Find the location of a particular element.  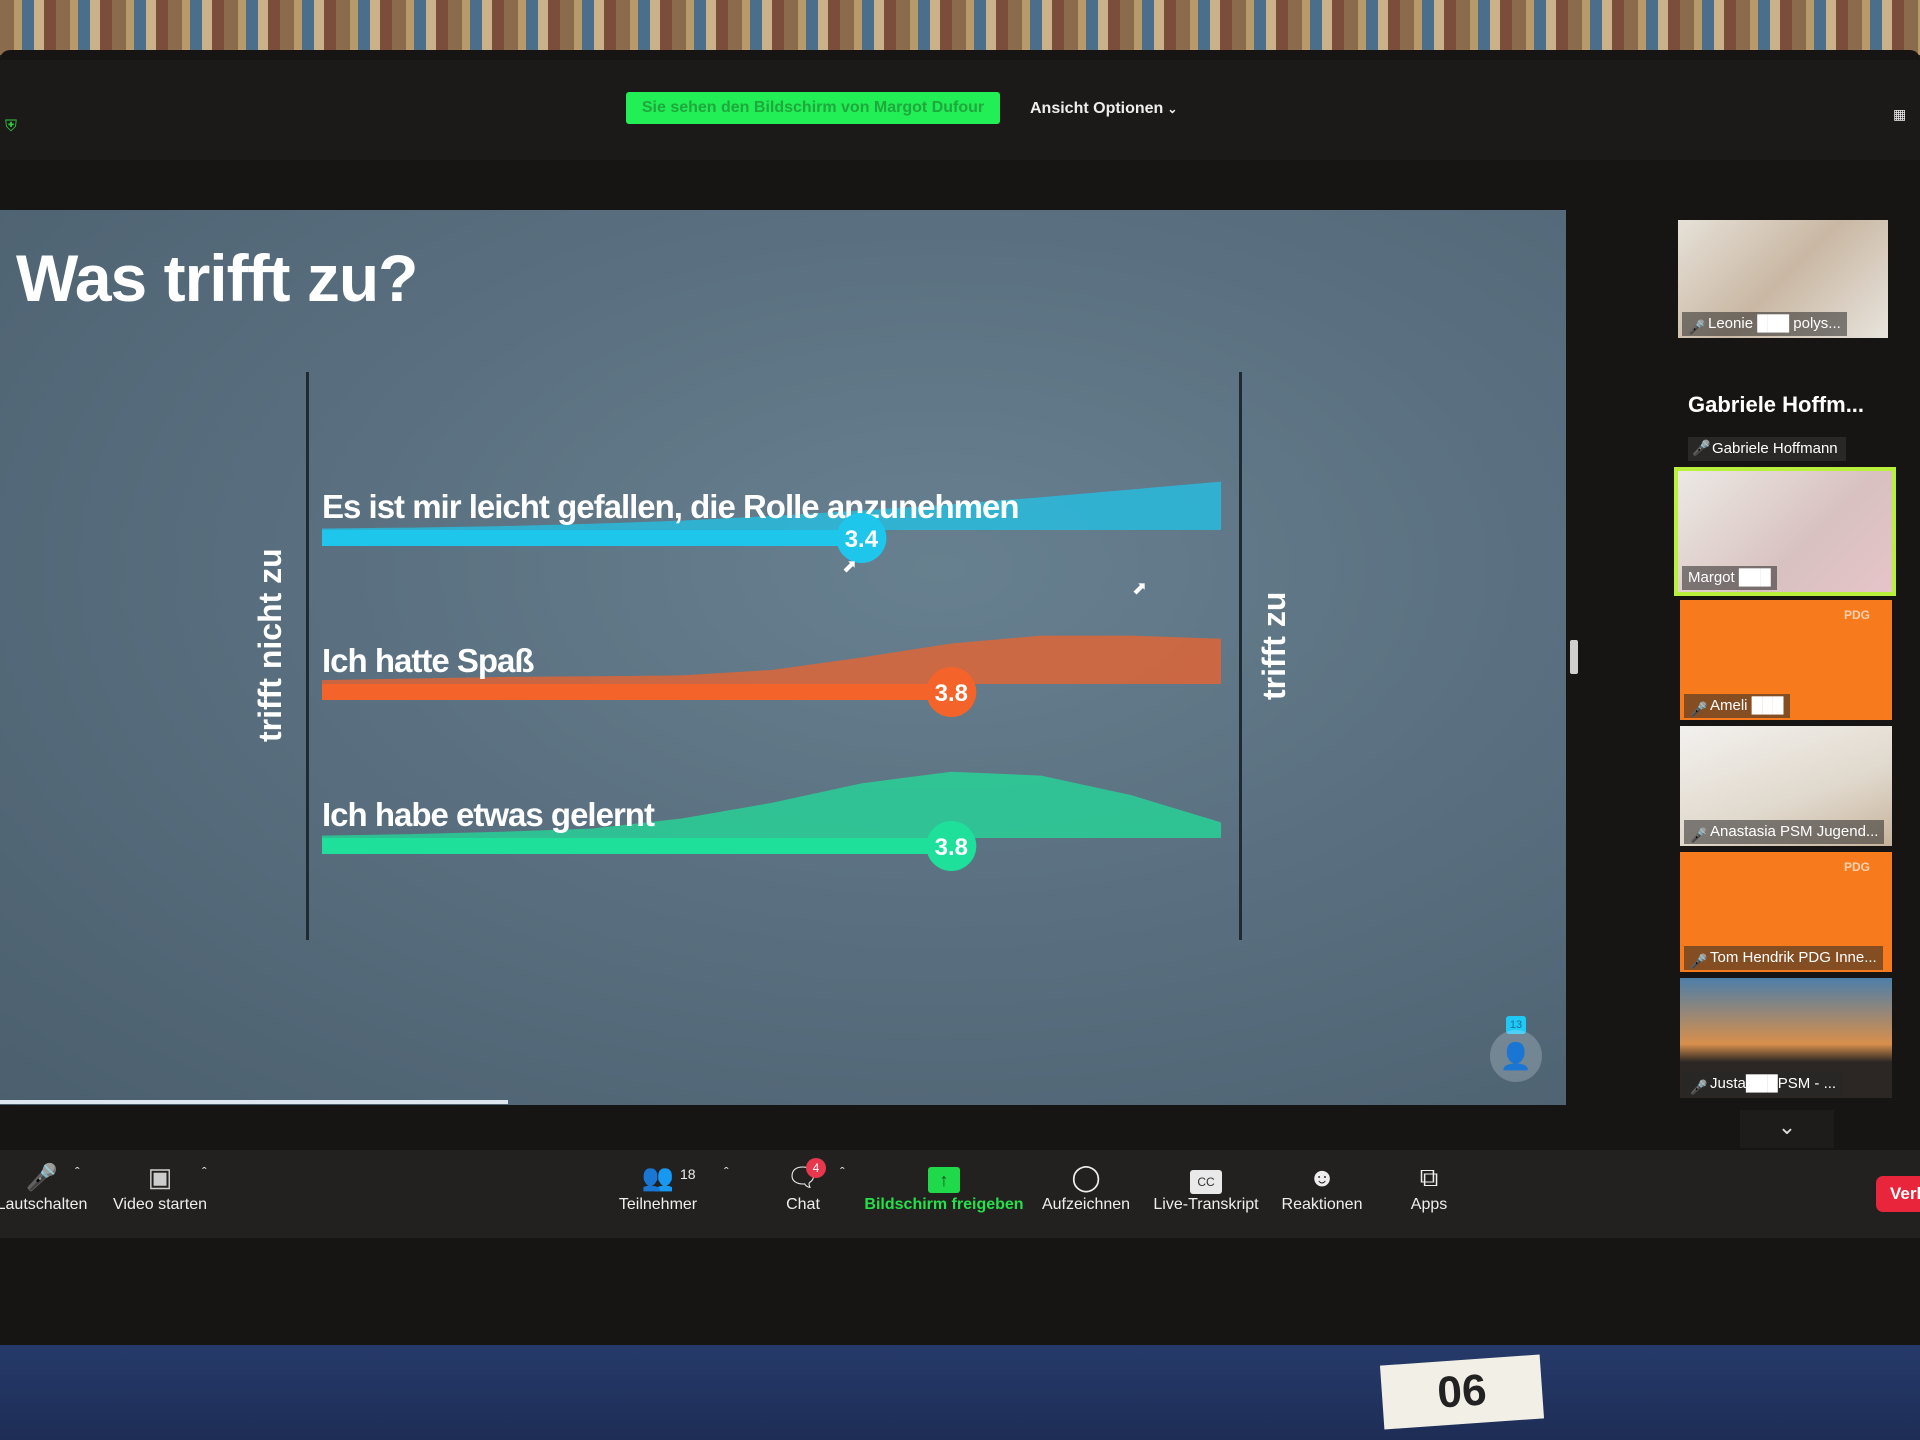

slide-progress-bar is located at coordinates (254, 1102).